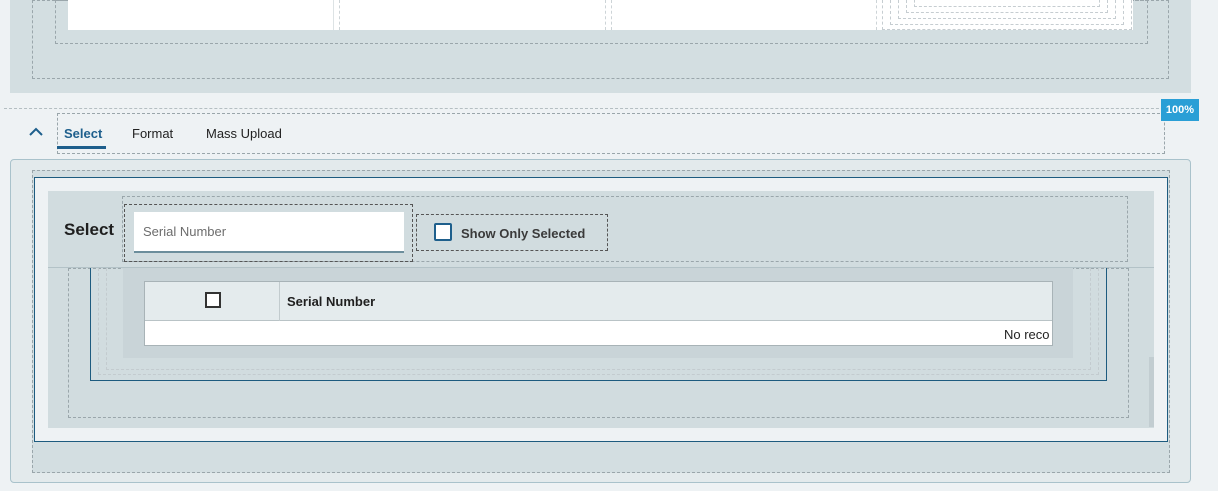 This screenshot has height=491, width=1218. What do you see at coordinates (89, 229) in the screenshot?
I see `select-title: Select` at bounding box center [89, 229].